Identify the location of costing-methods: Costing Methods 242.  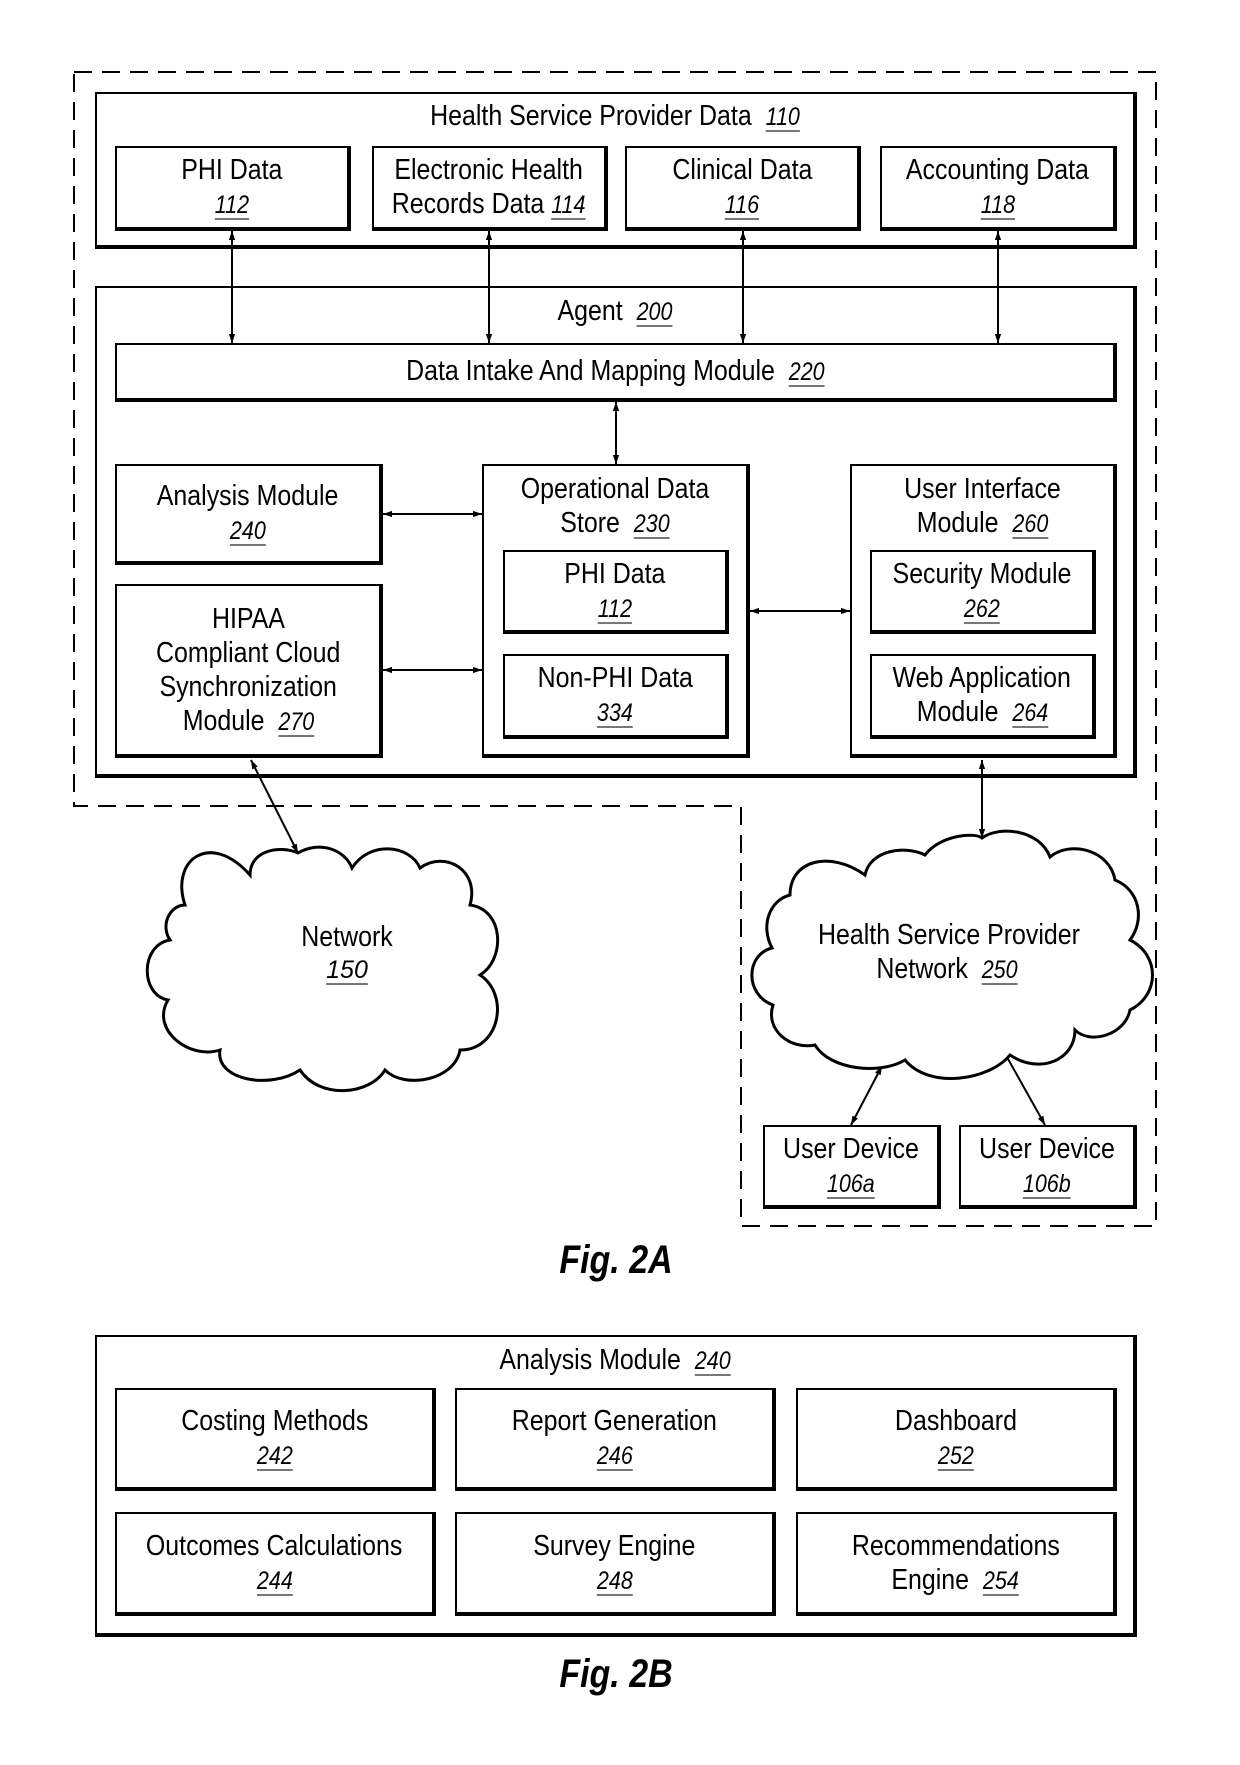
(275, 1439).